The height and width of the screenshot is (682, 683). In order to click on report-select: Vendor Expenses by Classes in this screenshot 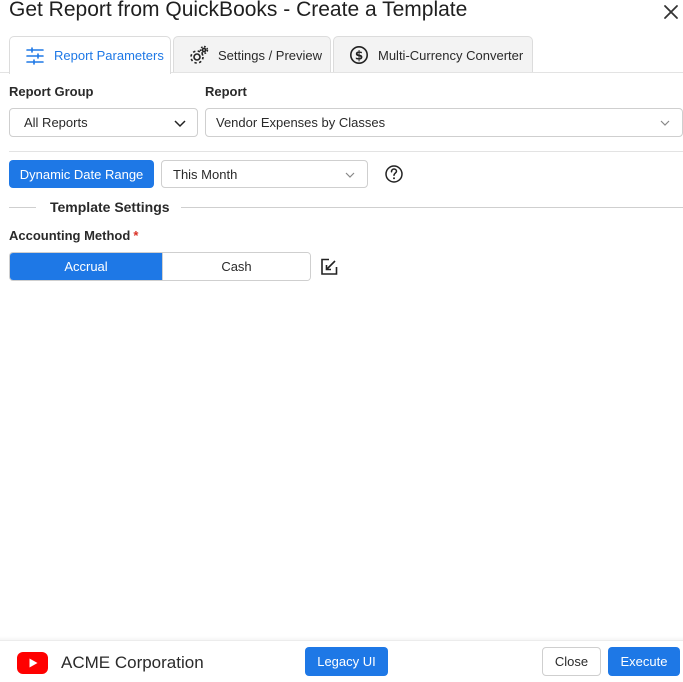, I will do `click(444, 122)`.